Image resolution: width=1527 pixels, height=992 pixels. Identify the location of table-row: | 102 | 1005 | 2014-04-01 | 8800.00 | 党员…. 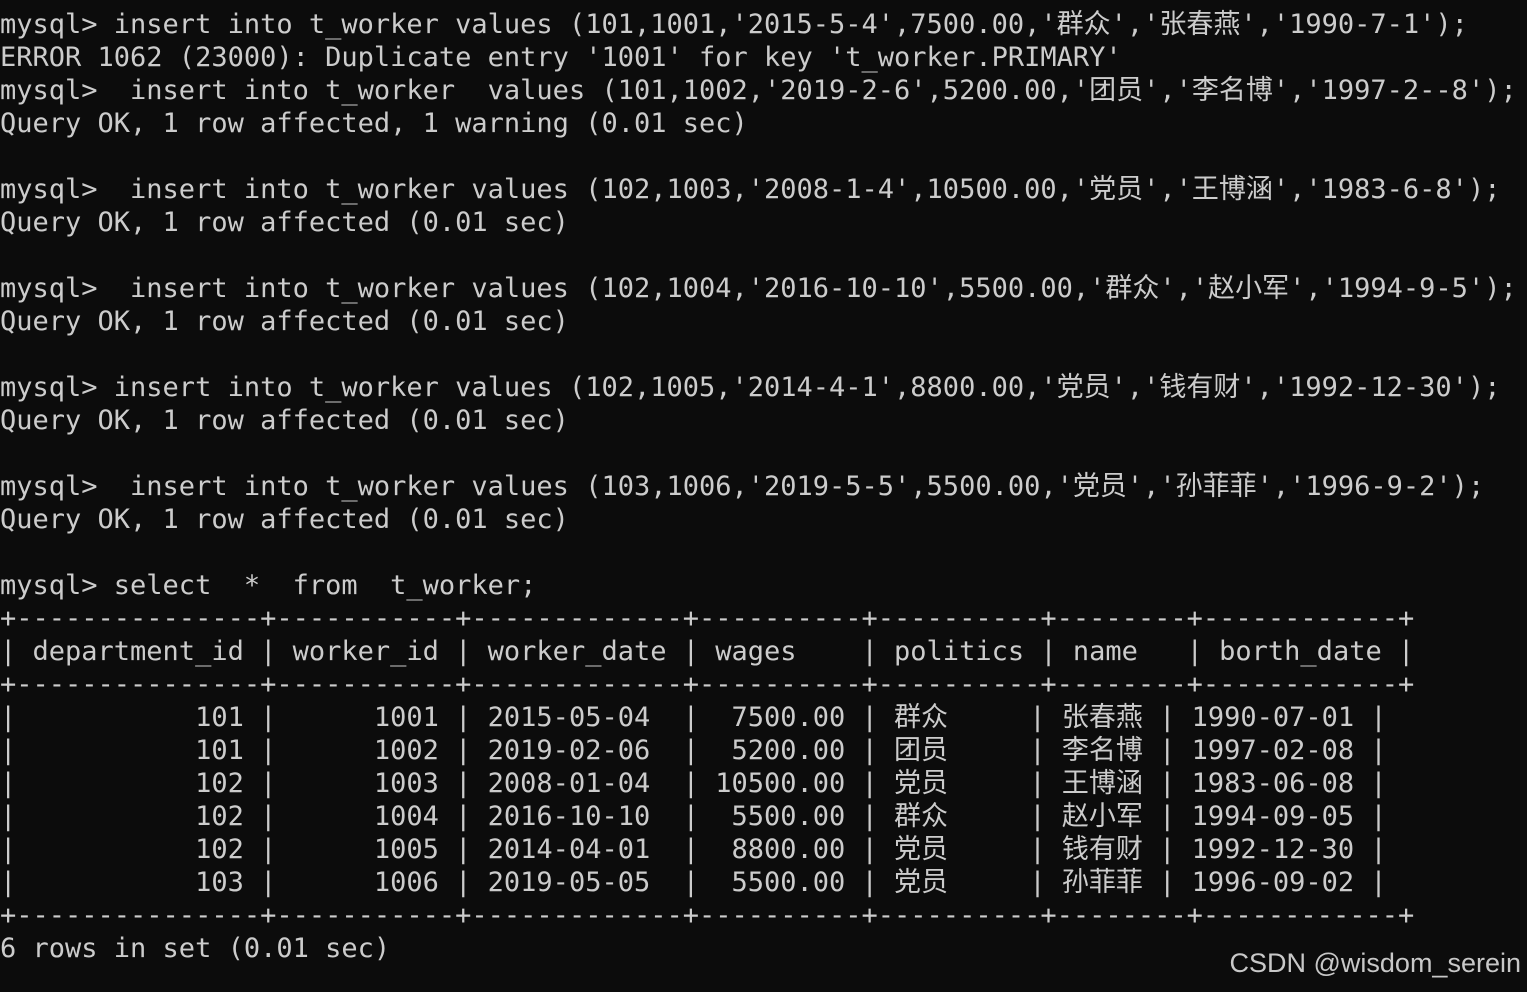
(693, 849).